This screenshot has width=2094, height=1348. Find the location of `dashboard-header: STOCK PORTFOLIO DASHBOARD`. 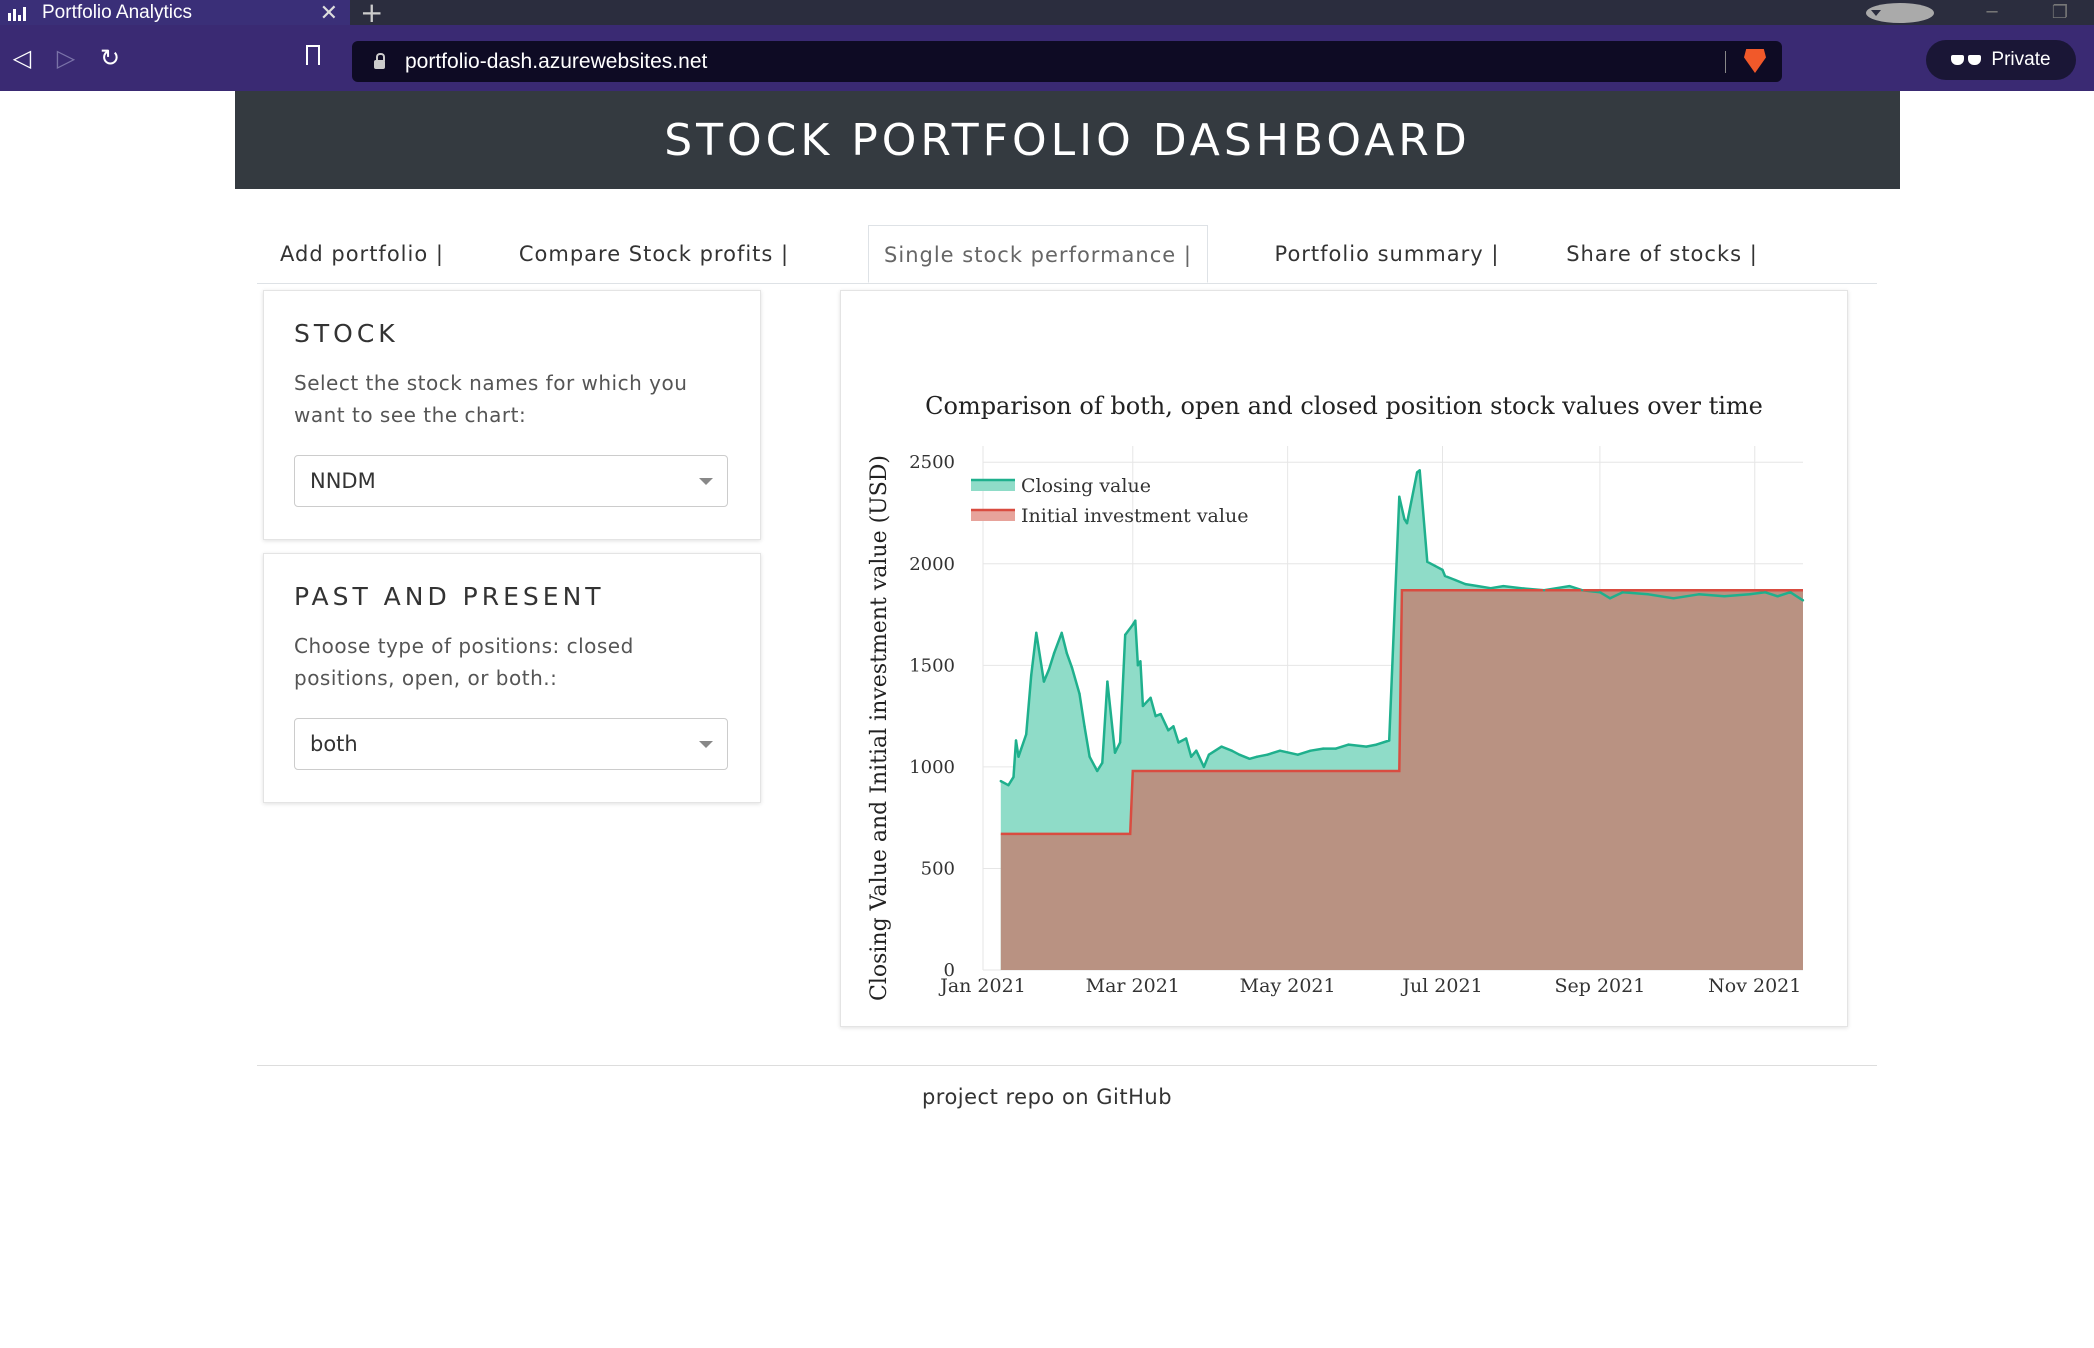

dashboard-header: STOCK PORTFOLIO DASHBOARD is located at coordinates (1067, 140).